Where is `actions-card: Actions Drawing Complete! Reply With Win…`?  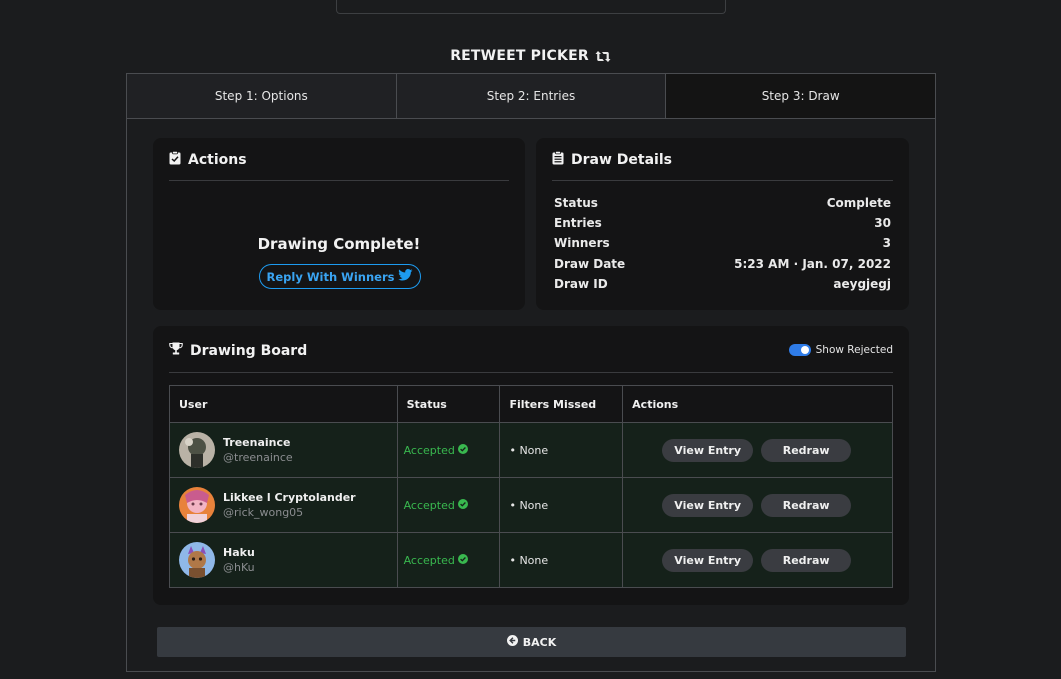
actions-card: Actions Drawing Complete! Reply With Win… is located at coordinates (339, 224).